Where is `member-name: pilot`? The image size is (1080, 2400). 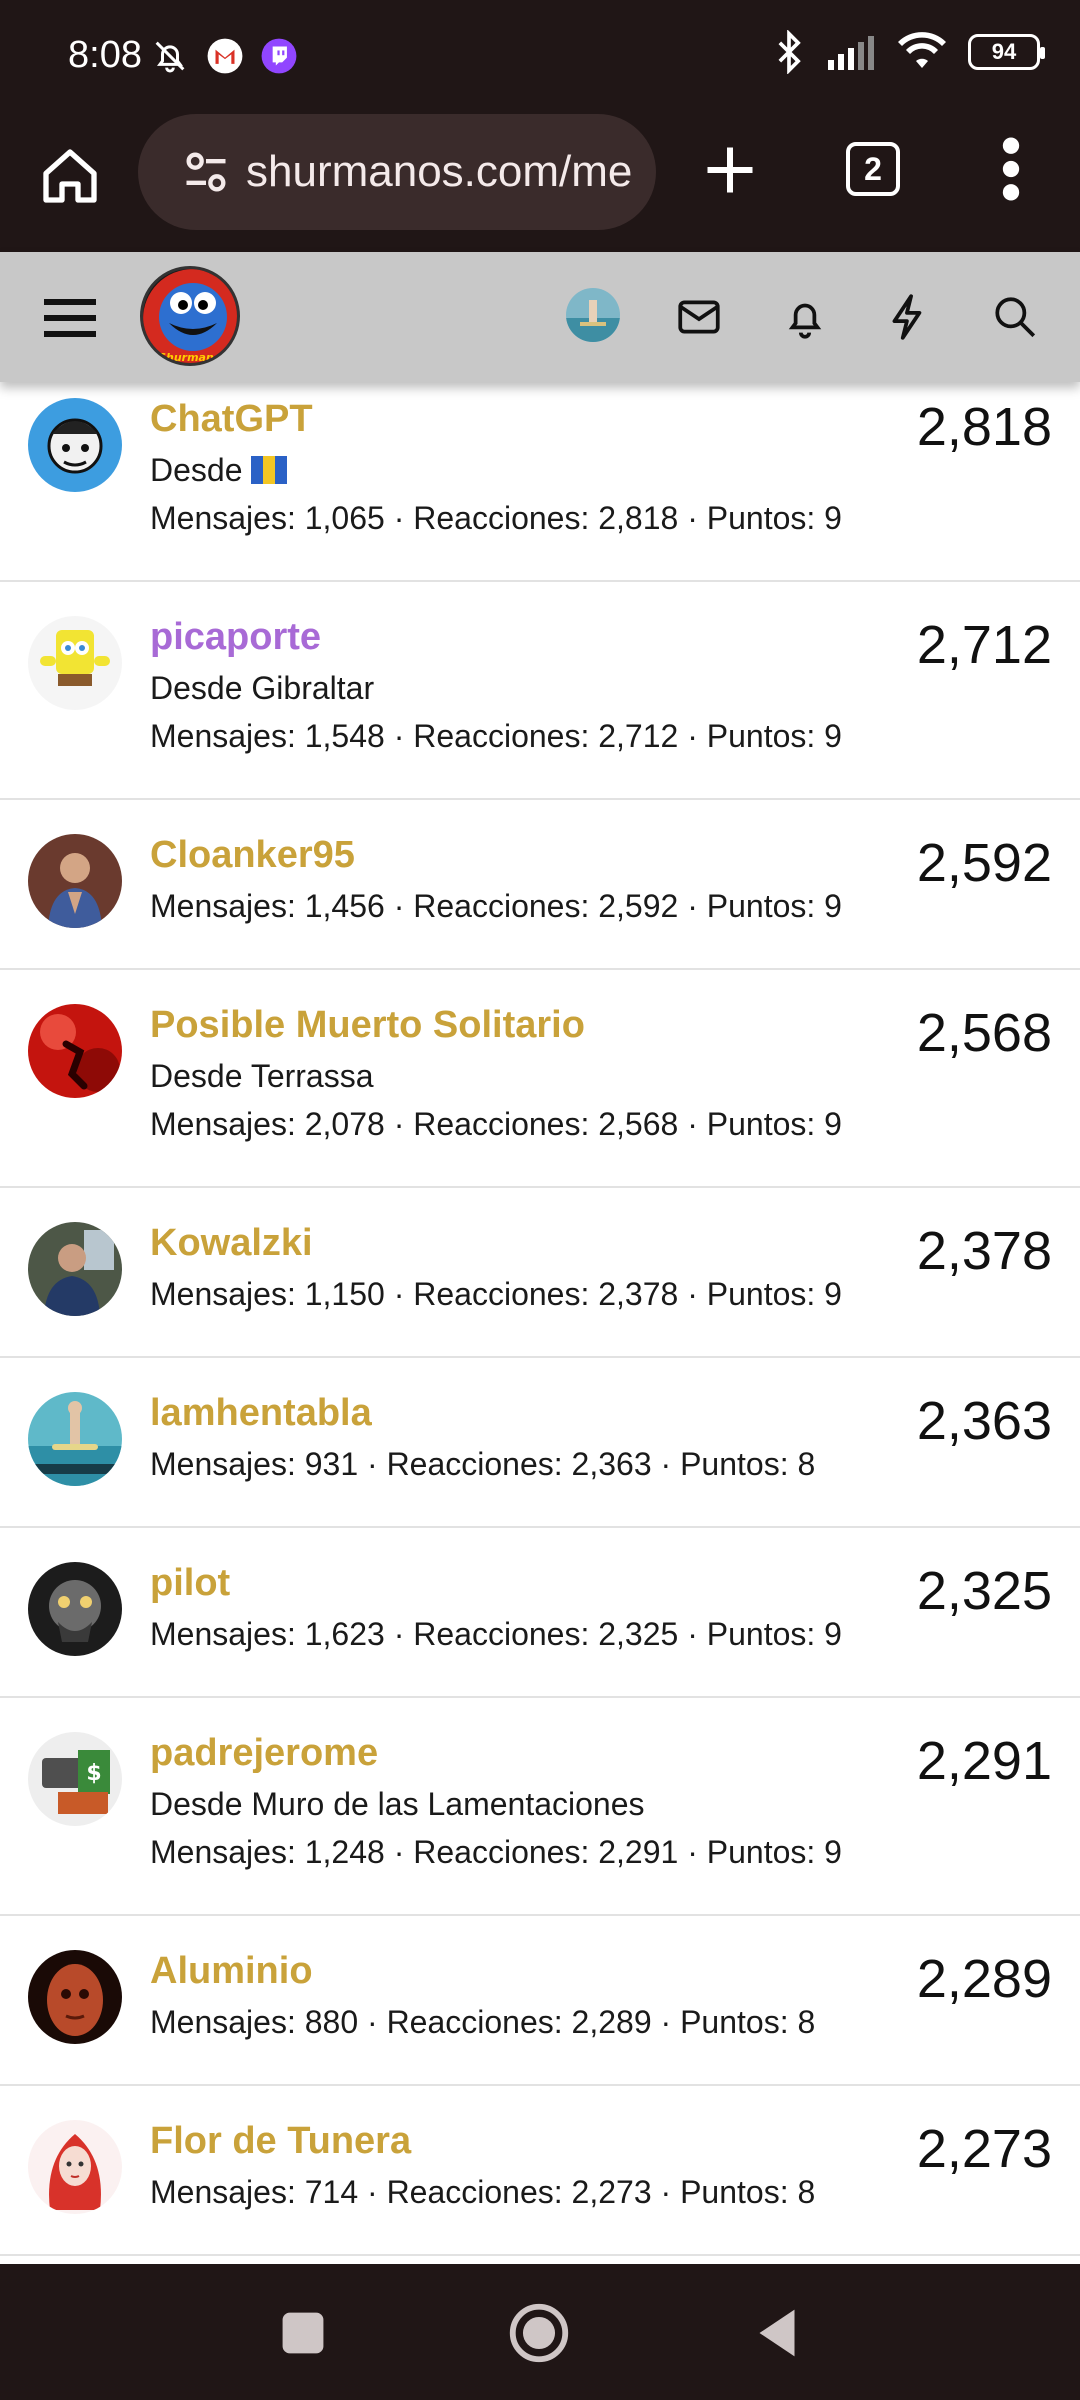 member-name: pilot is located at coordinates (190, 1583).